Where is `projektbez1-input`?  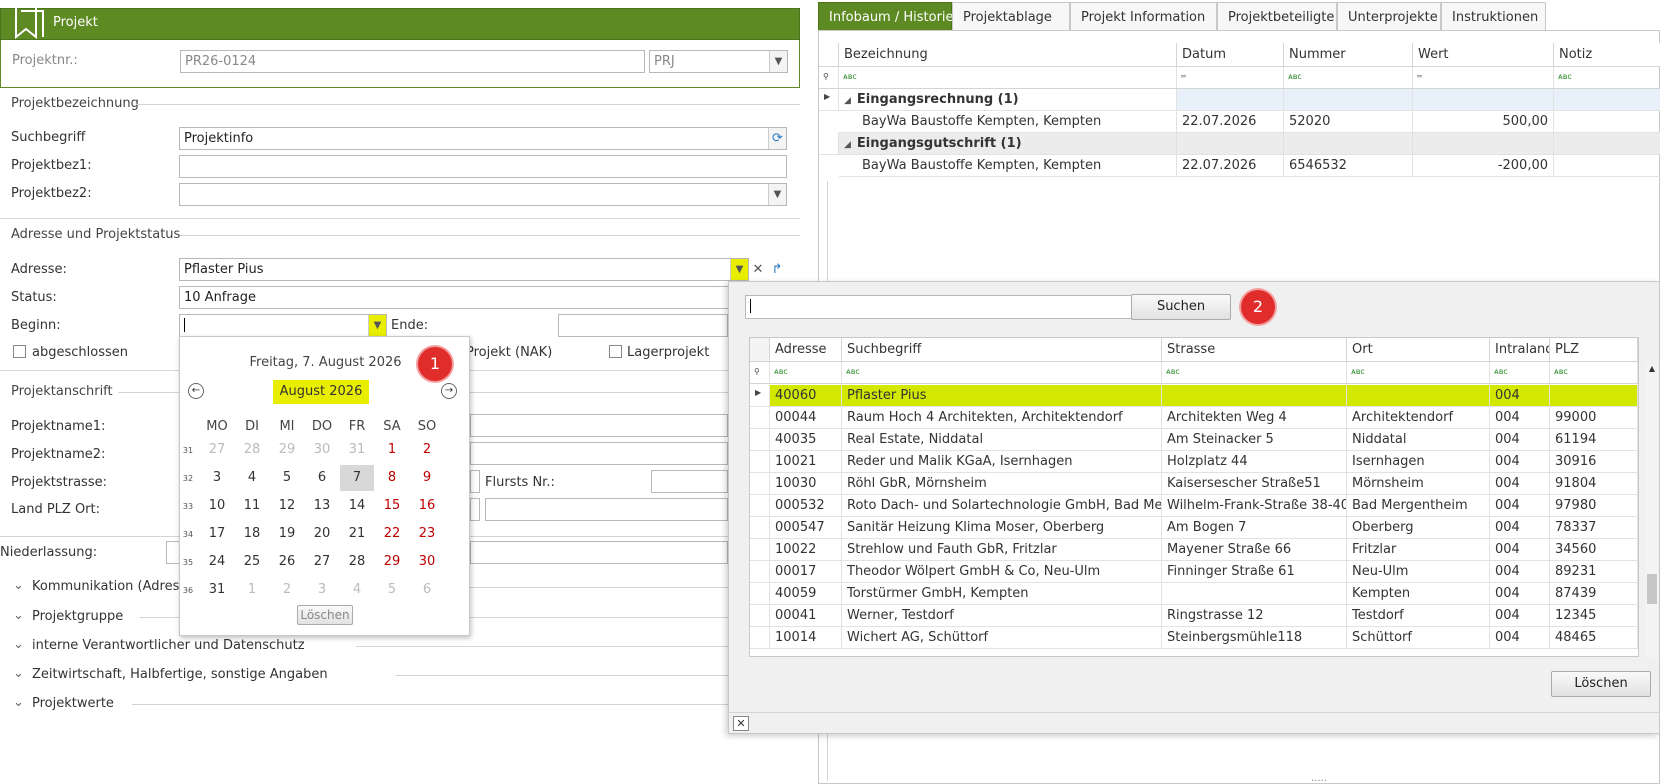
projektbez1-input is located at coordinates (483, 166).